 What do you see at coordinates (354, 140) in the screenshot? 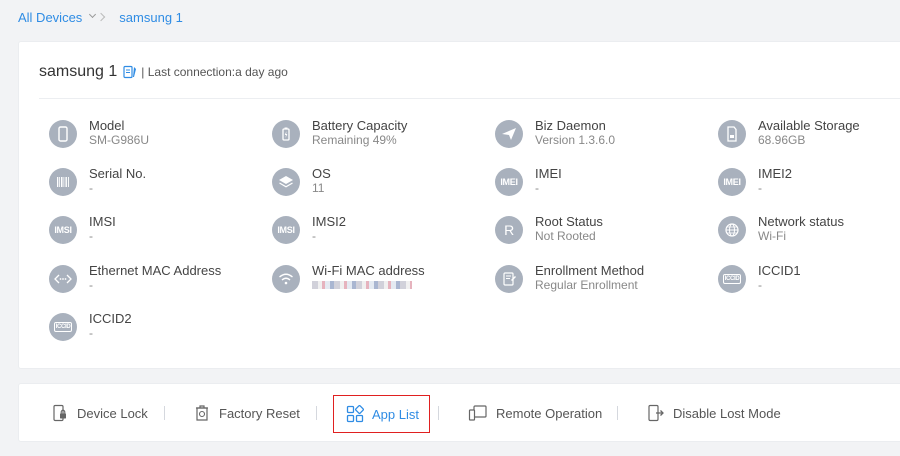
I see `info-value: Remaining 49%` at bounding box center [354, 140].